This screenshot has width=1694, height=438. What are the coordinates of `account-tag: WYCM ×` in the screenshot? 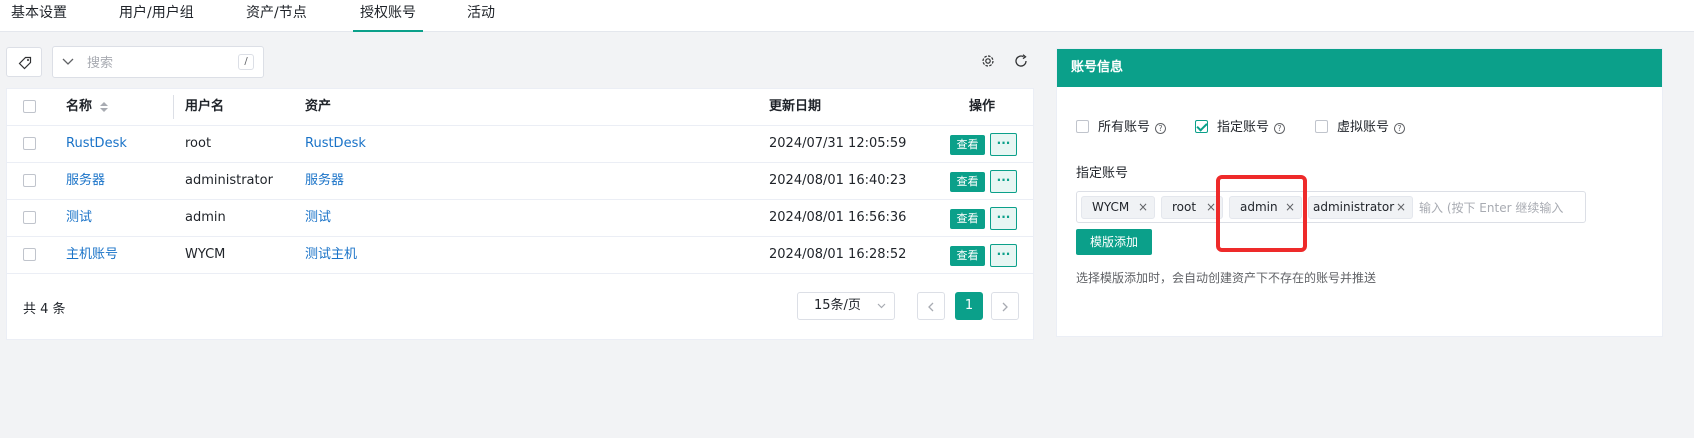 It's located at (1118, 207).